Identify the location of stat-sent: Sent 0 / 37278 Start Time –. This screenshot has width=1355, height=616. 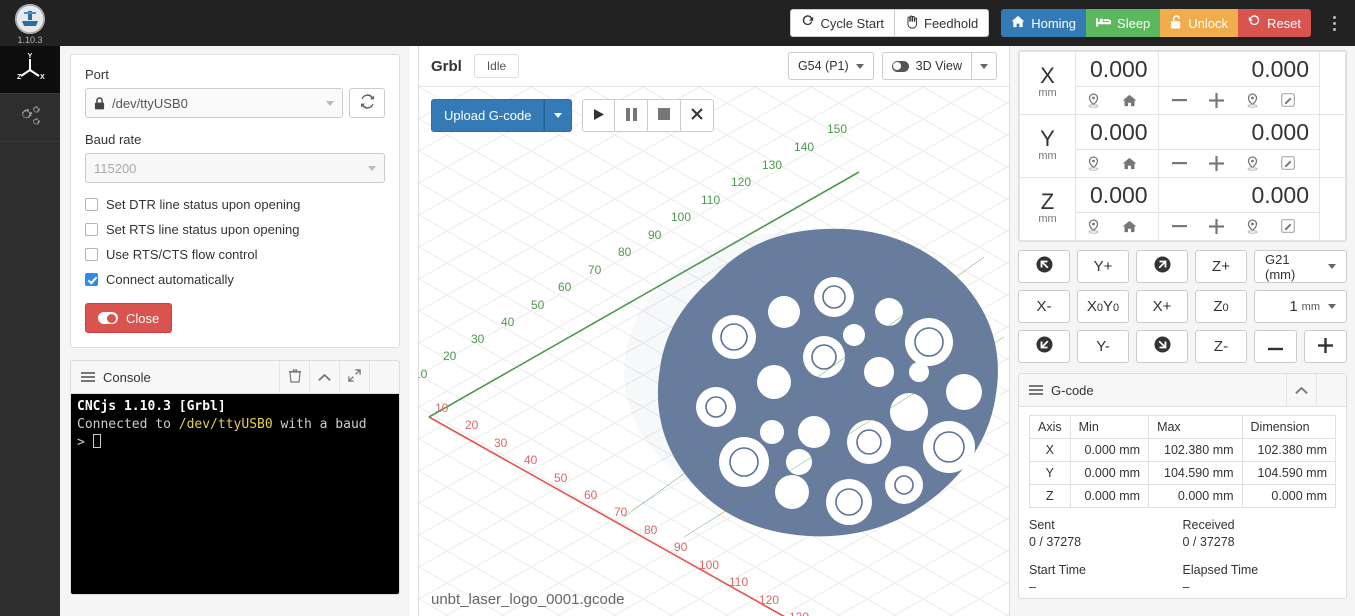
(1106, 556).